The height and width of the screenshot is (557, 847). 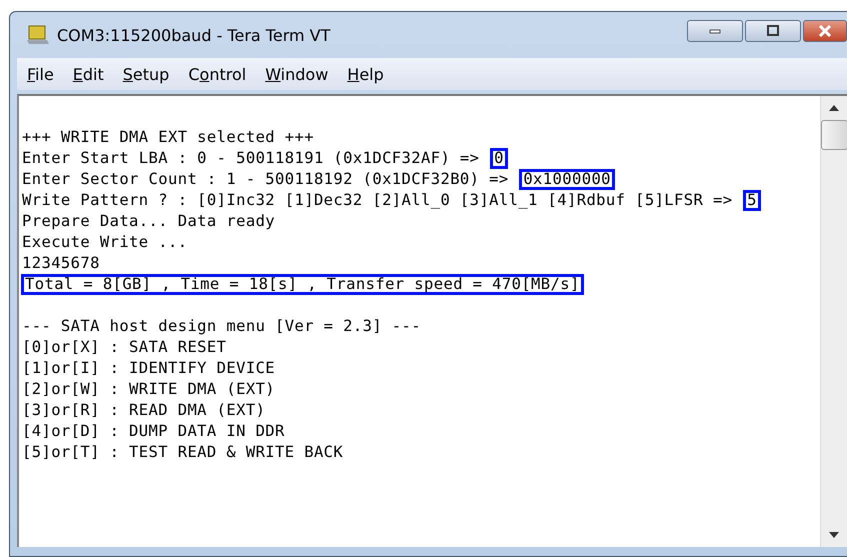 What do you see at coordinates (148, 368) in the screenshot?
I see `terminal-text: [1]or[I] : IDENTIFY DEVICE` at bounding box center [148, 368].